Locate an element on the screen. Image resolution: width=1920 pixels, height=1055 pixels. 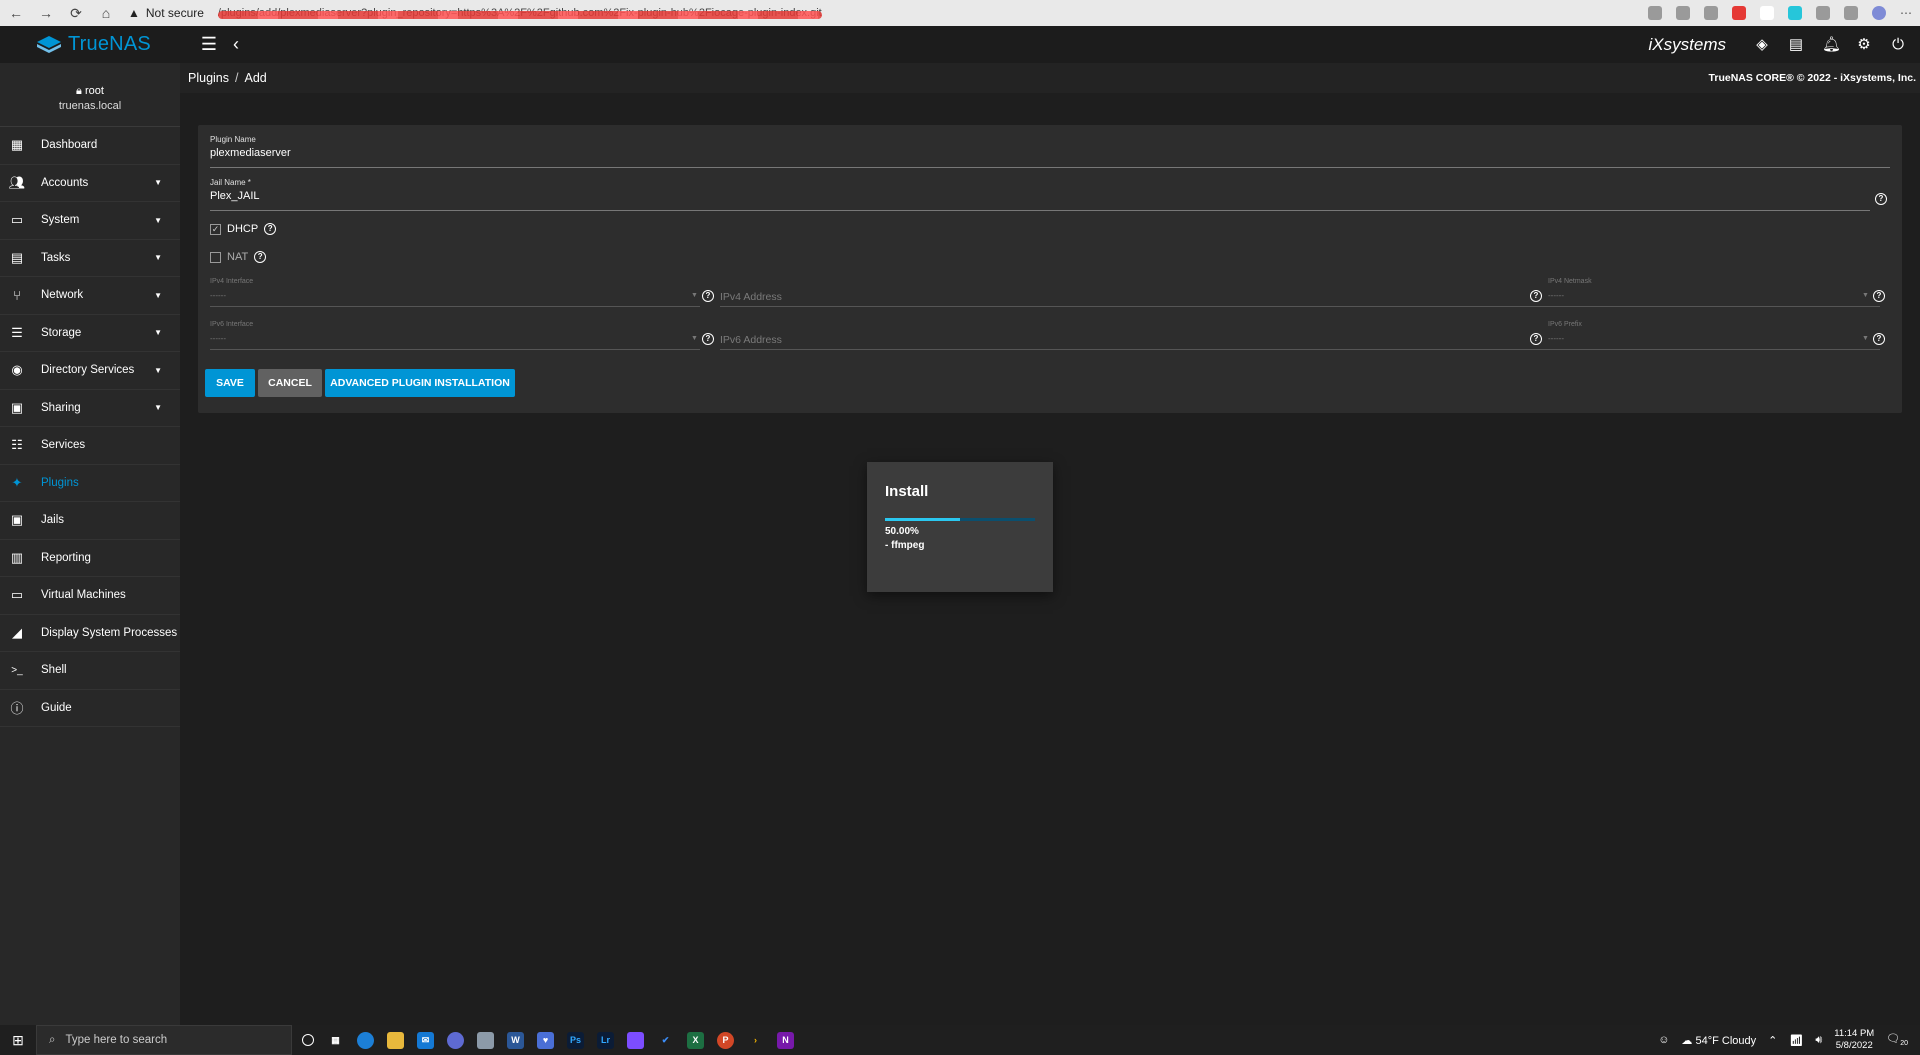
save-button: SAVE is located at coordinates (230, 383).